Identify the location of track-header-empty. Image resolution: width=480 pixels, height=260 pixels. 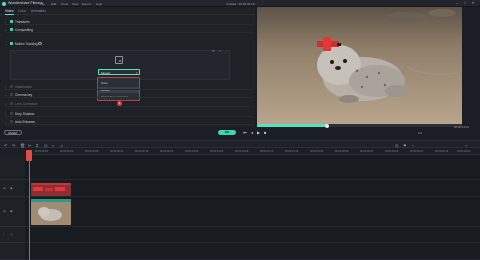
(12, 167).